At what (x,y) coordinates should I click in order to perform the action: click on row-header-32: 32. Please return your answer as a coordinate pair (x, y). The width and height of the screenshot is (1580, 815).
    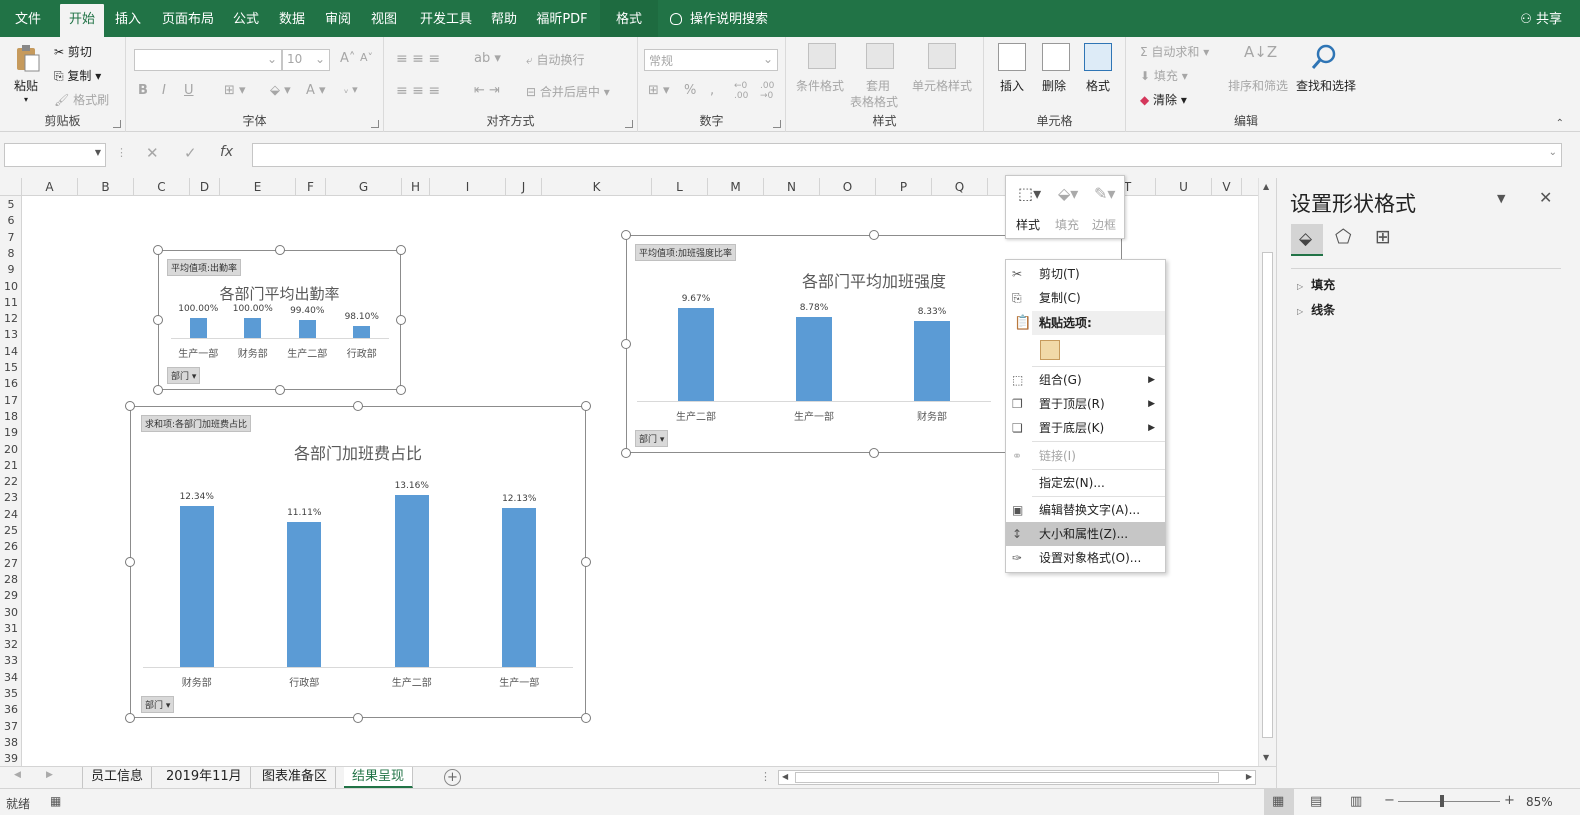
    Looking at the image, I should click on (11, 645).